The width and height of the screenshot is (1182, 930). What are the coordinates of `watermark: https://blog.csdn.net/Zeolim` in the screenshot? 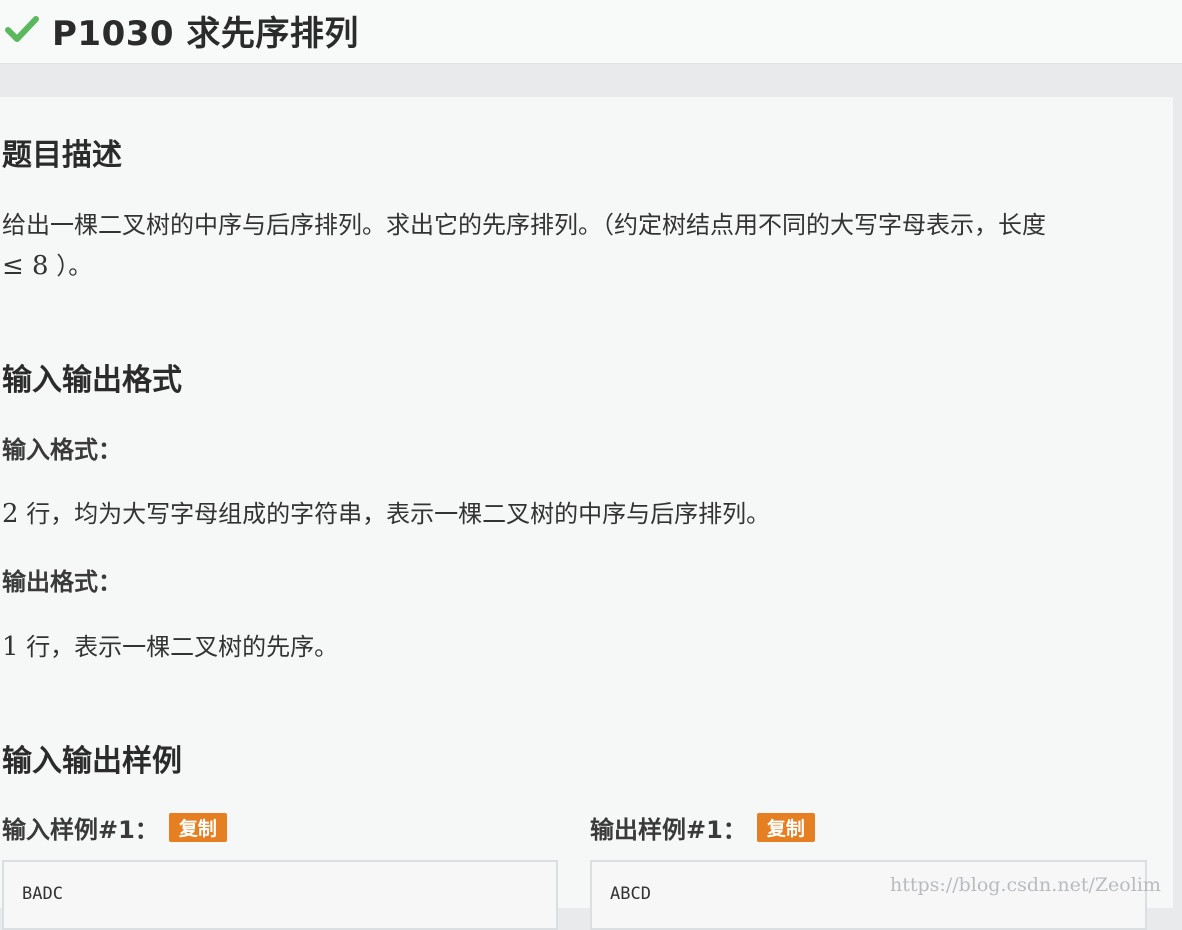 It's located at (1025, 885).